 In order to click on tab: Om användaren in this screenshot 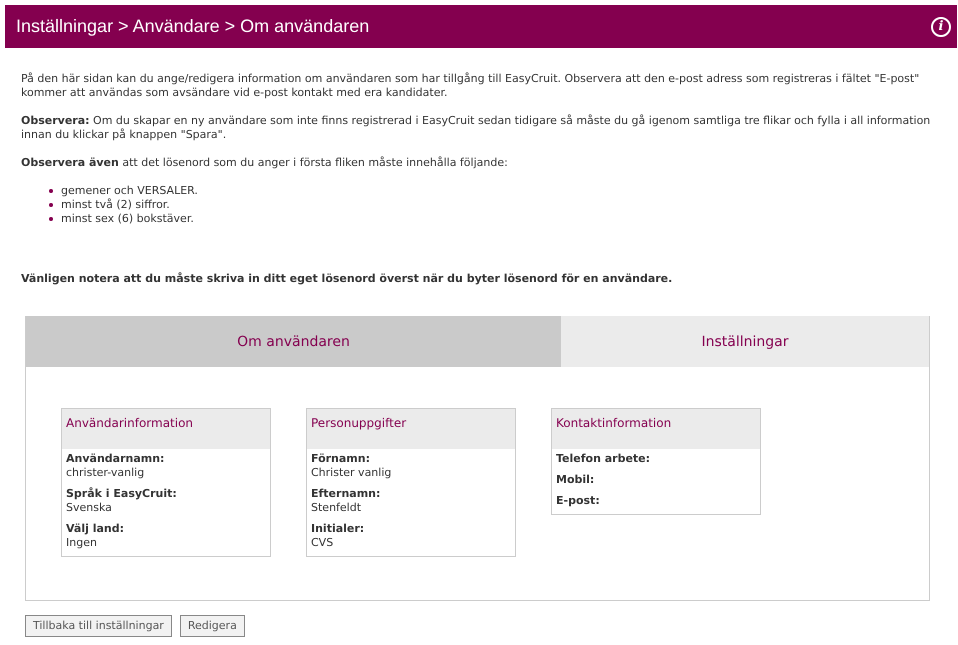, I will do `click(293, 341)`.